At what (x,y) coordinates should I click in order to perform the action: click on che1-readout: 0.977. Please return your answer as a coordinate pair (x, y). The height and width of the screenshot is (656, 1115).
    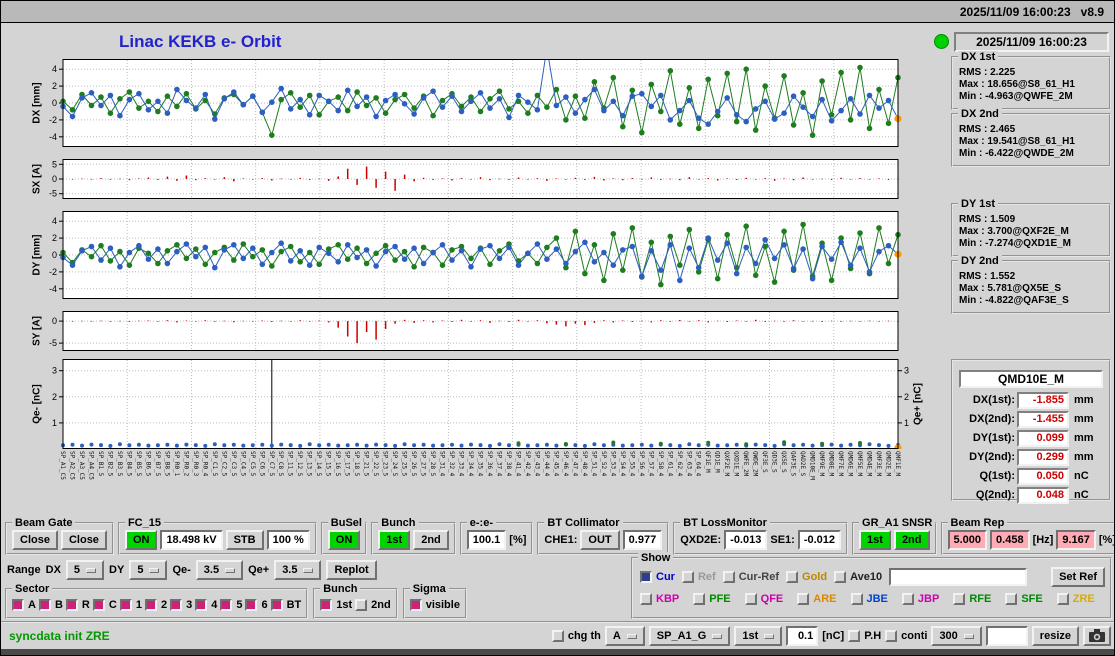
    Looking at the image, I should click on (642, 539).